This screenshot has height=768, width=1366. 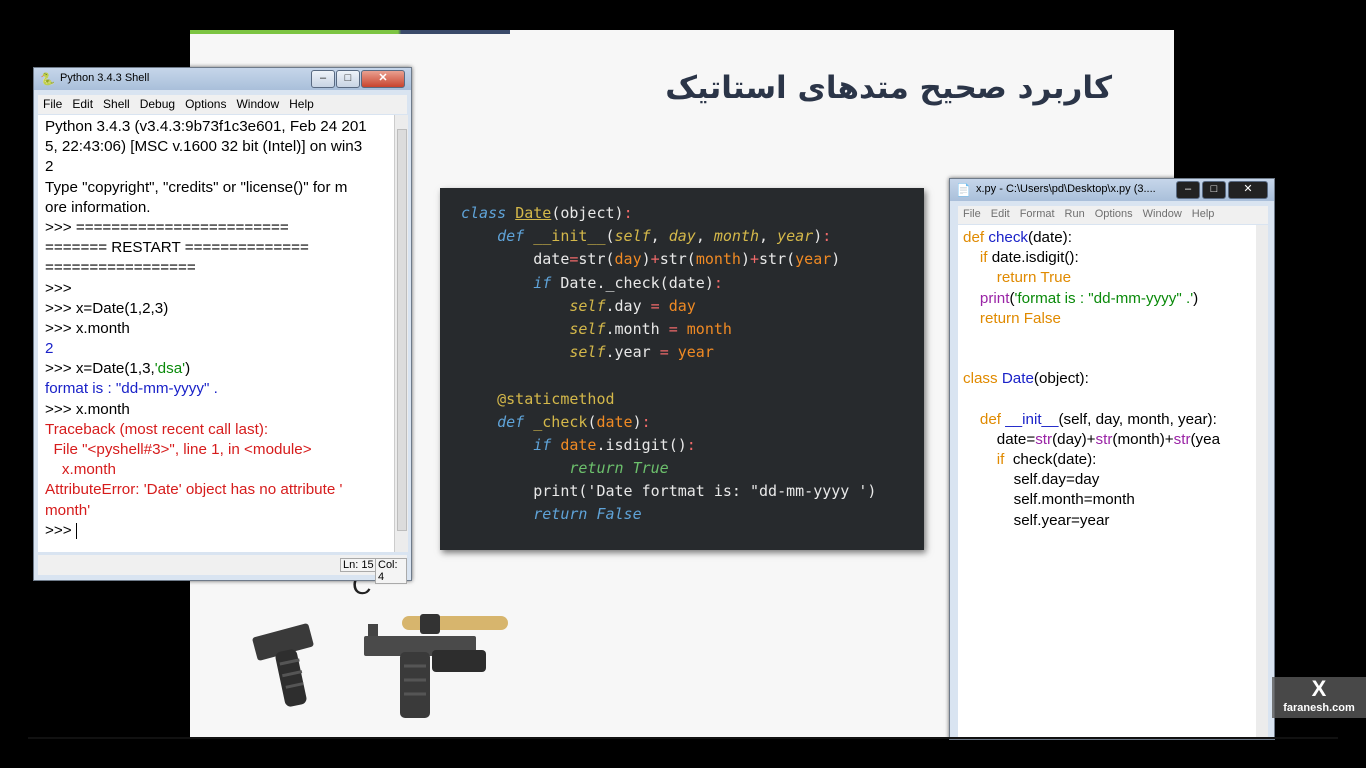 I want to click on code-line-token: return True, so click(x=619, y=468).